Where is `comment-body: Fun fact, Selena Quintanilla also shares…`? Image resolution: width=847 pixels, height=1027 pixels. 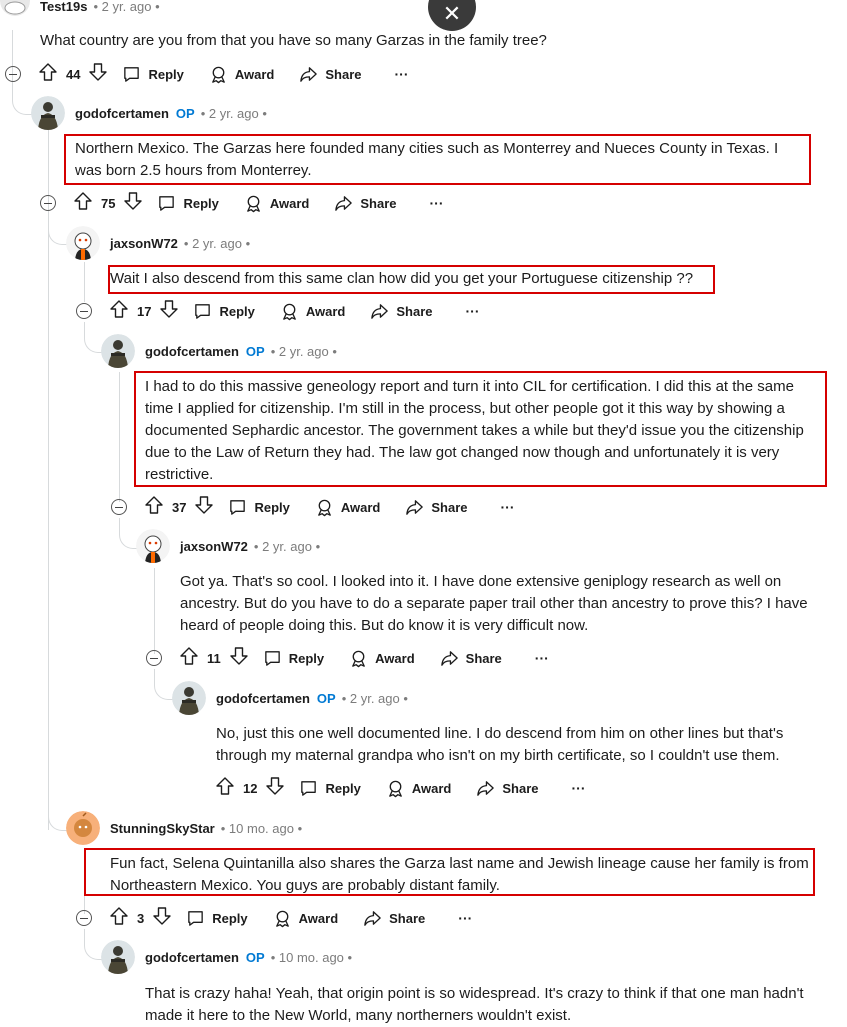 comment-body: Fun fact, Selena Quintanilla also shares… is located at coordinates (459, 874).